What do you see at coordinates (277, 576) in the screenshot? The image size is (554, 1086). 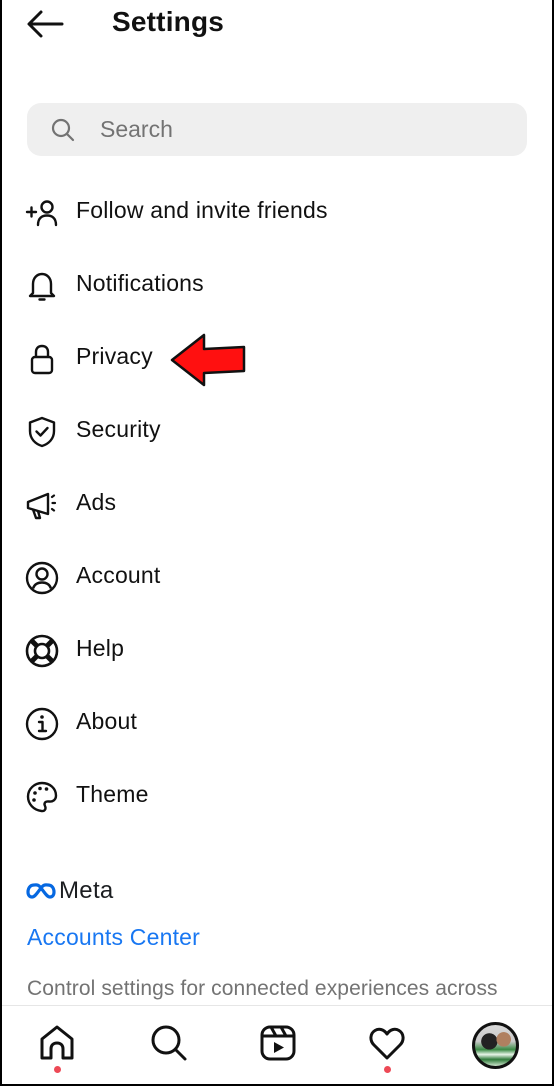 I see `menu-item-account: Account` at bounding box center [277, 576].